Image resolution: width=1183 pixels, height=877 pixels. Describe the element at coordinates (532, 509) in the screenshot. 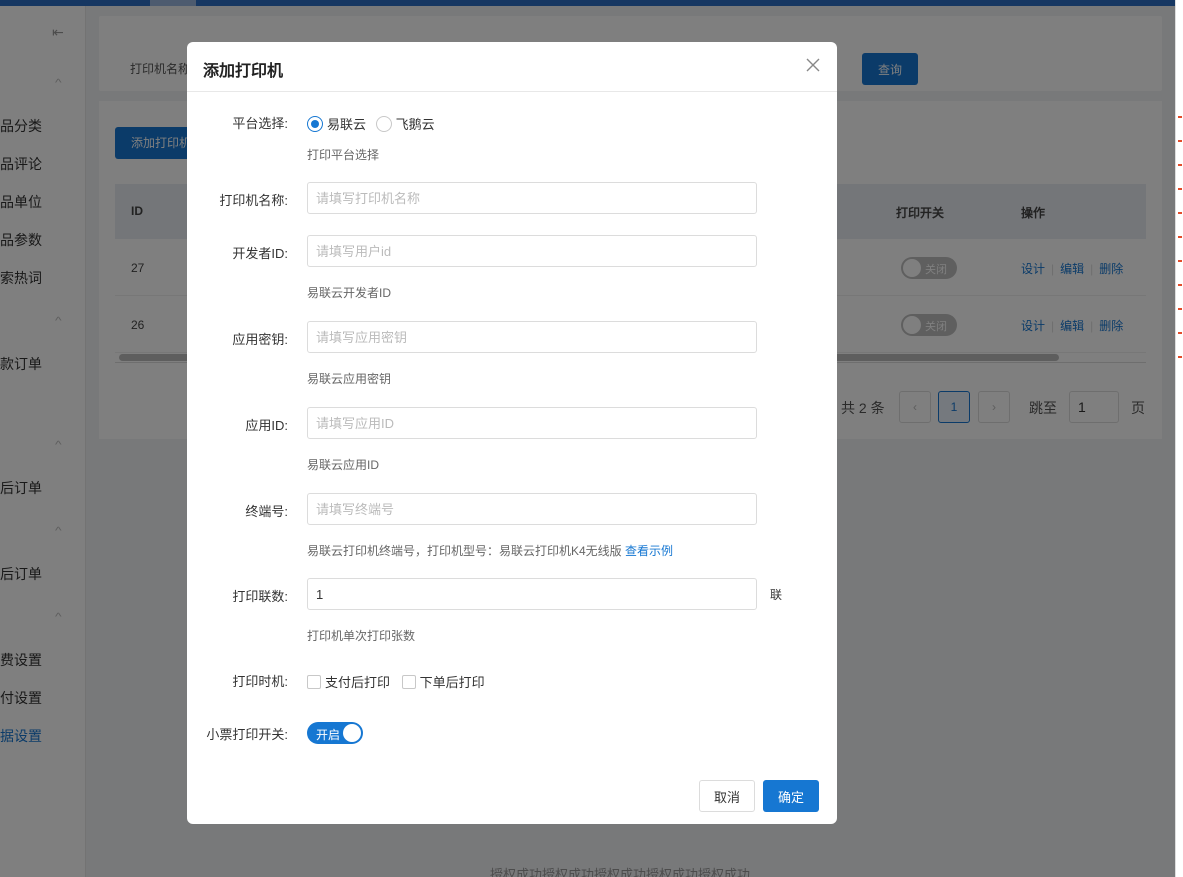

I see `terminal-input` at that location.